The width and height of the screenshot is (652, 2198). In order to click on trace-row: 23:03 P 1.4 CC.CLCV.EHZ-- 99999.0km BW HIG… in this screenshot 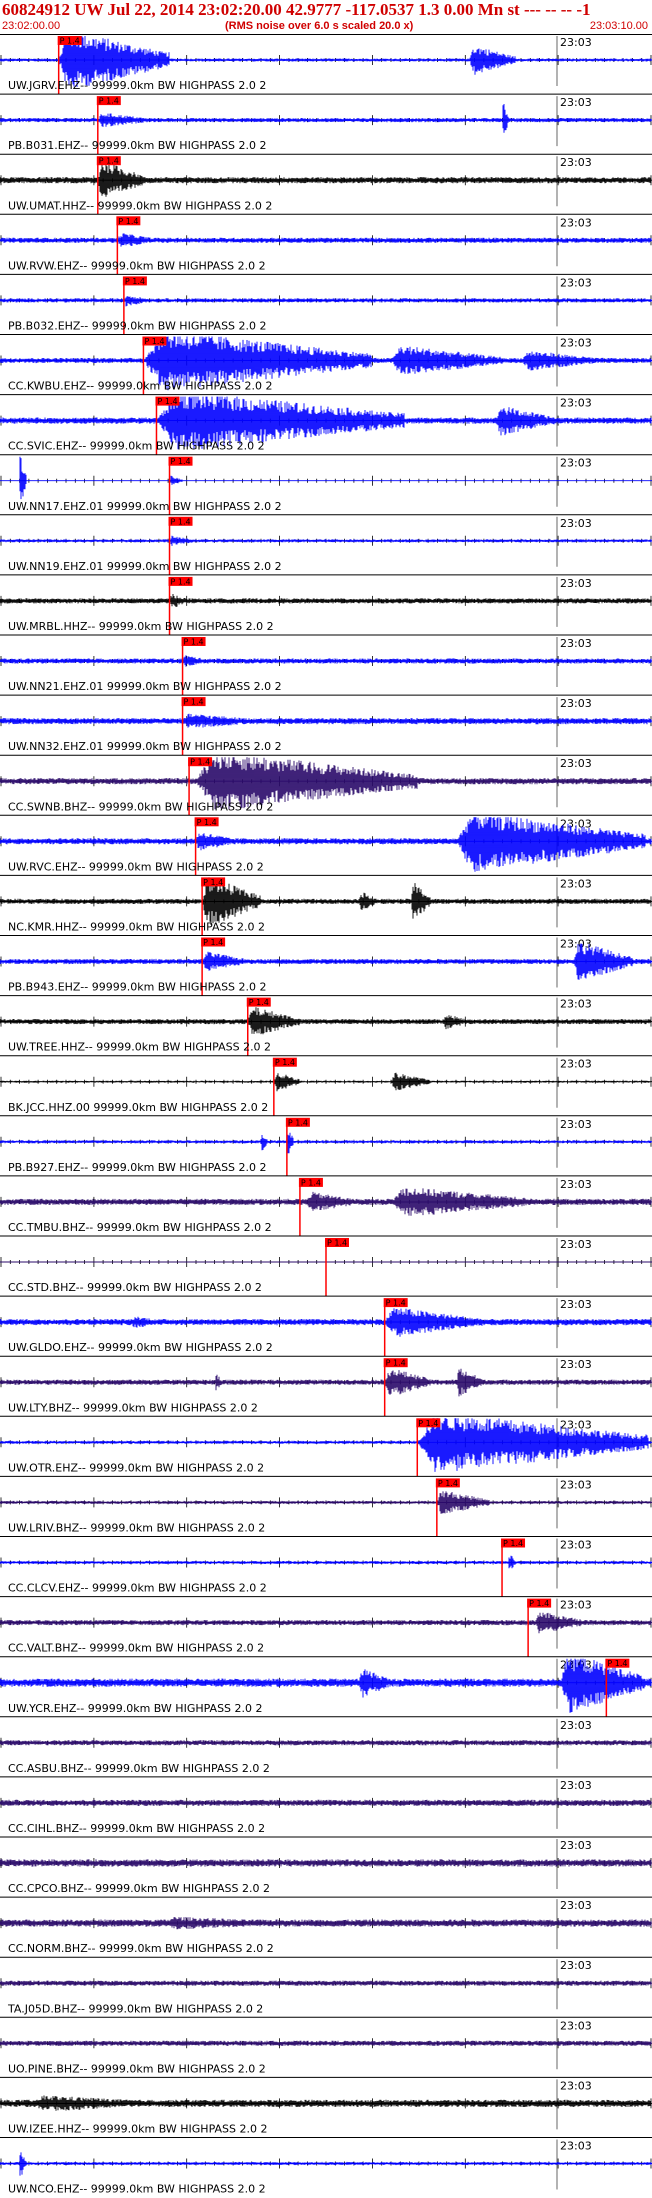, I will do `click(326, 1566)`.